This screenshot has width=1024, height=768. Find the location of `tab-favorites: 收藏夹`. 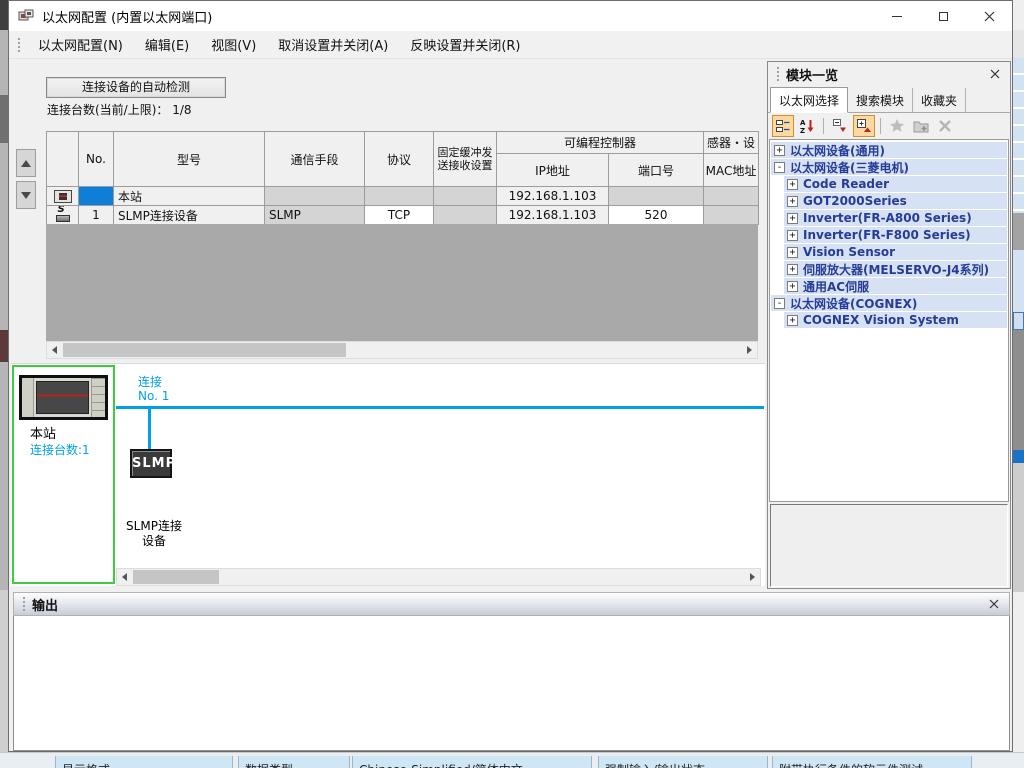

tab-favorites: 收藏夹 is located at coordinates (940, 100).